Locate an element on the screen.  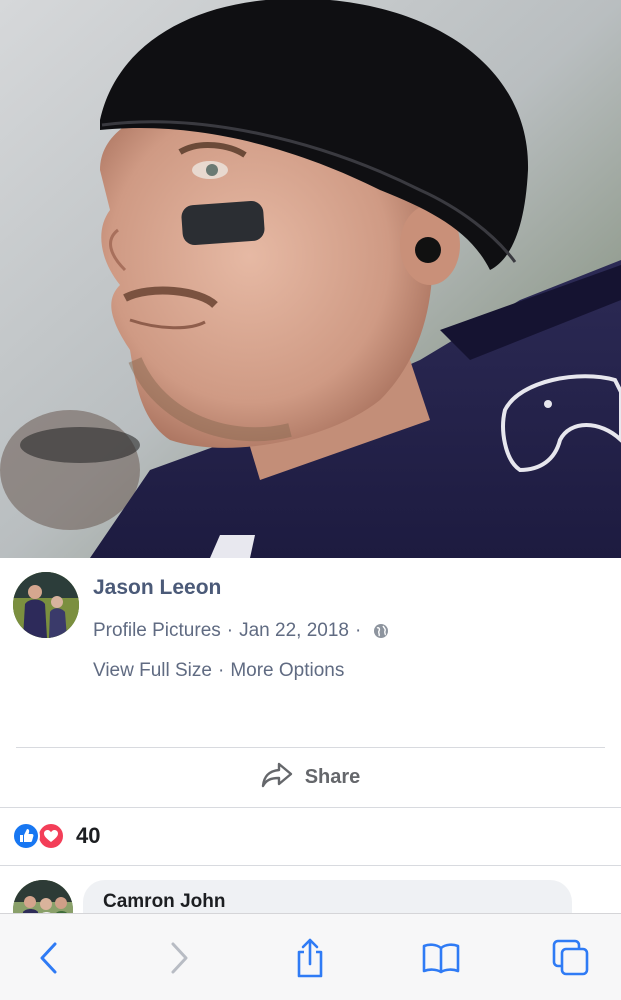
more-options-link: More Options is located at coordinates (287, 671).